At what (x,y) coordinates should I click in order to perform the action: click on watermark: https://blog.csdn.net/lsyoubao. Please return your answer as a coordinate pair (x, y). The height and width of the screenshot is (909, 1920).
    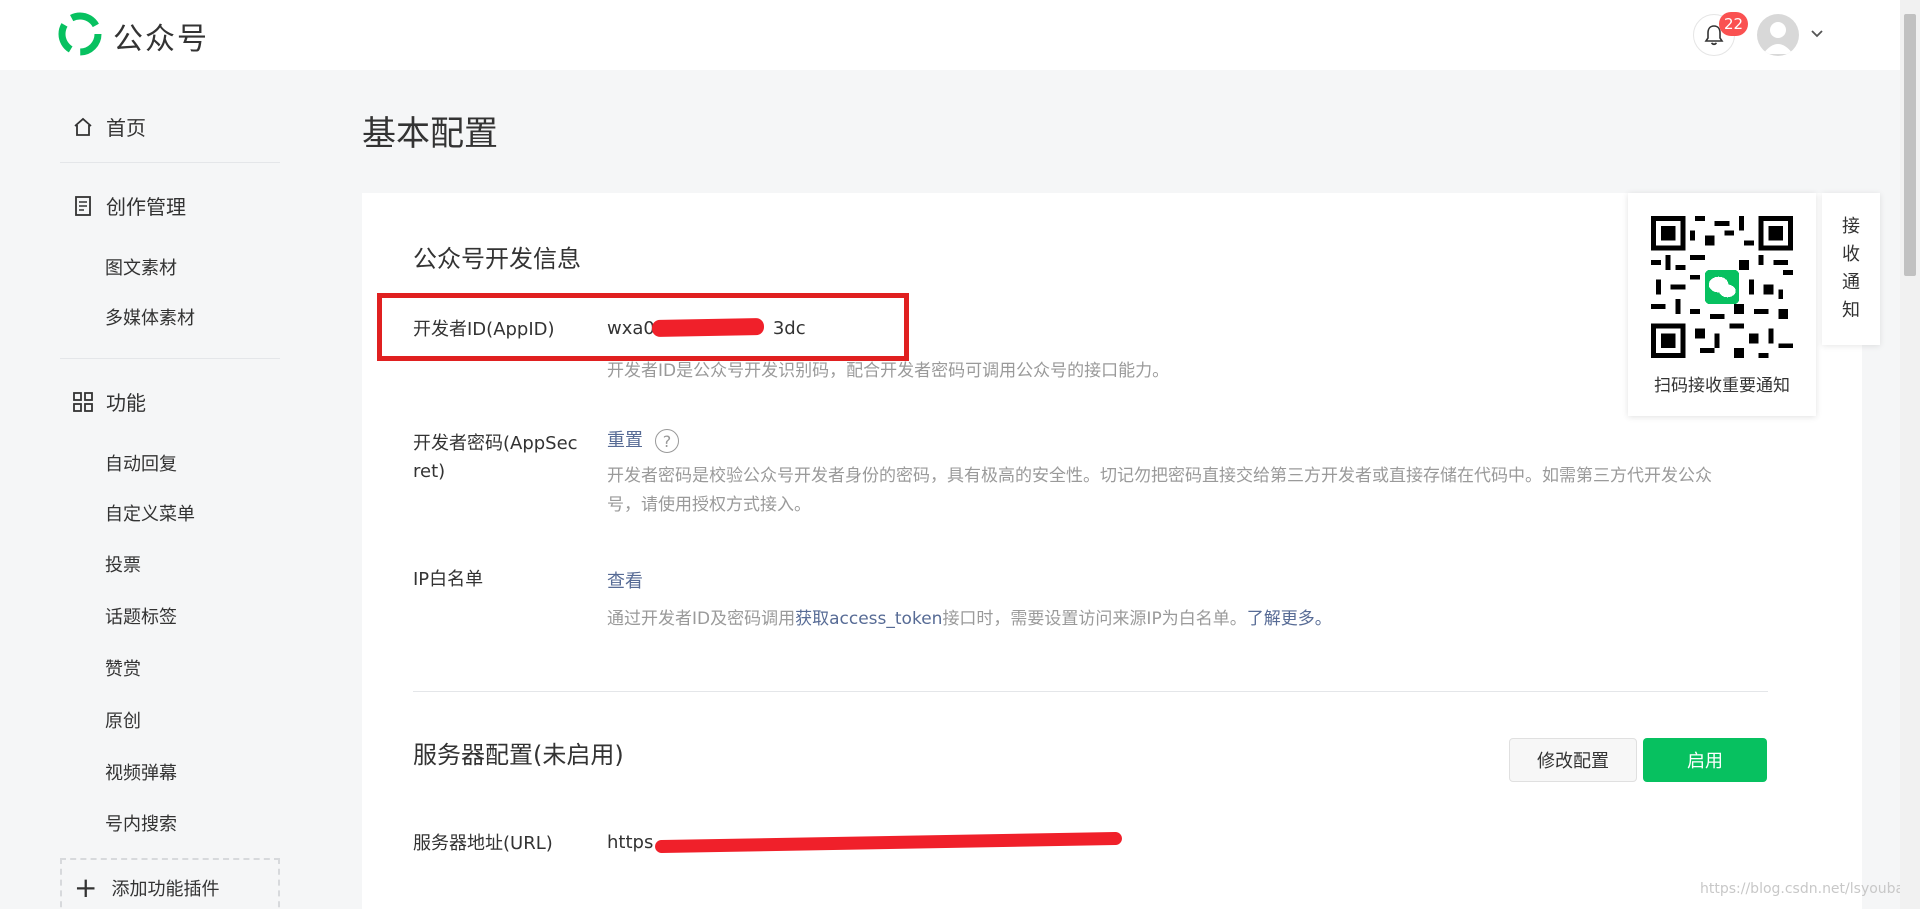
    Looking at the image, I should click on (1806, 889).